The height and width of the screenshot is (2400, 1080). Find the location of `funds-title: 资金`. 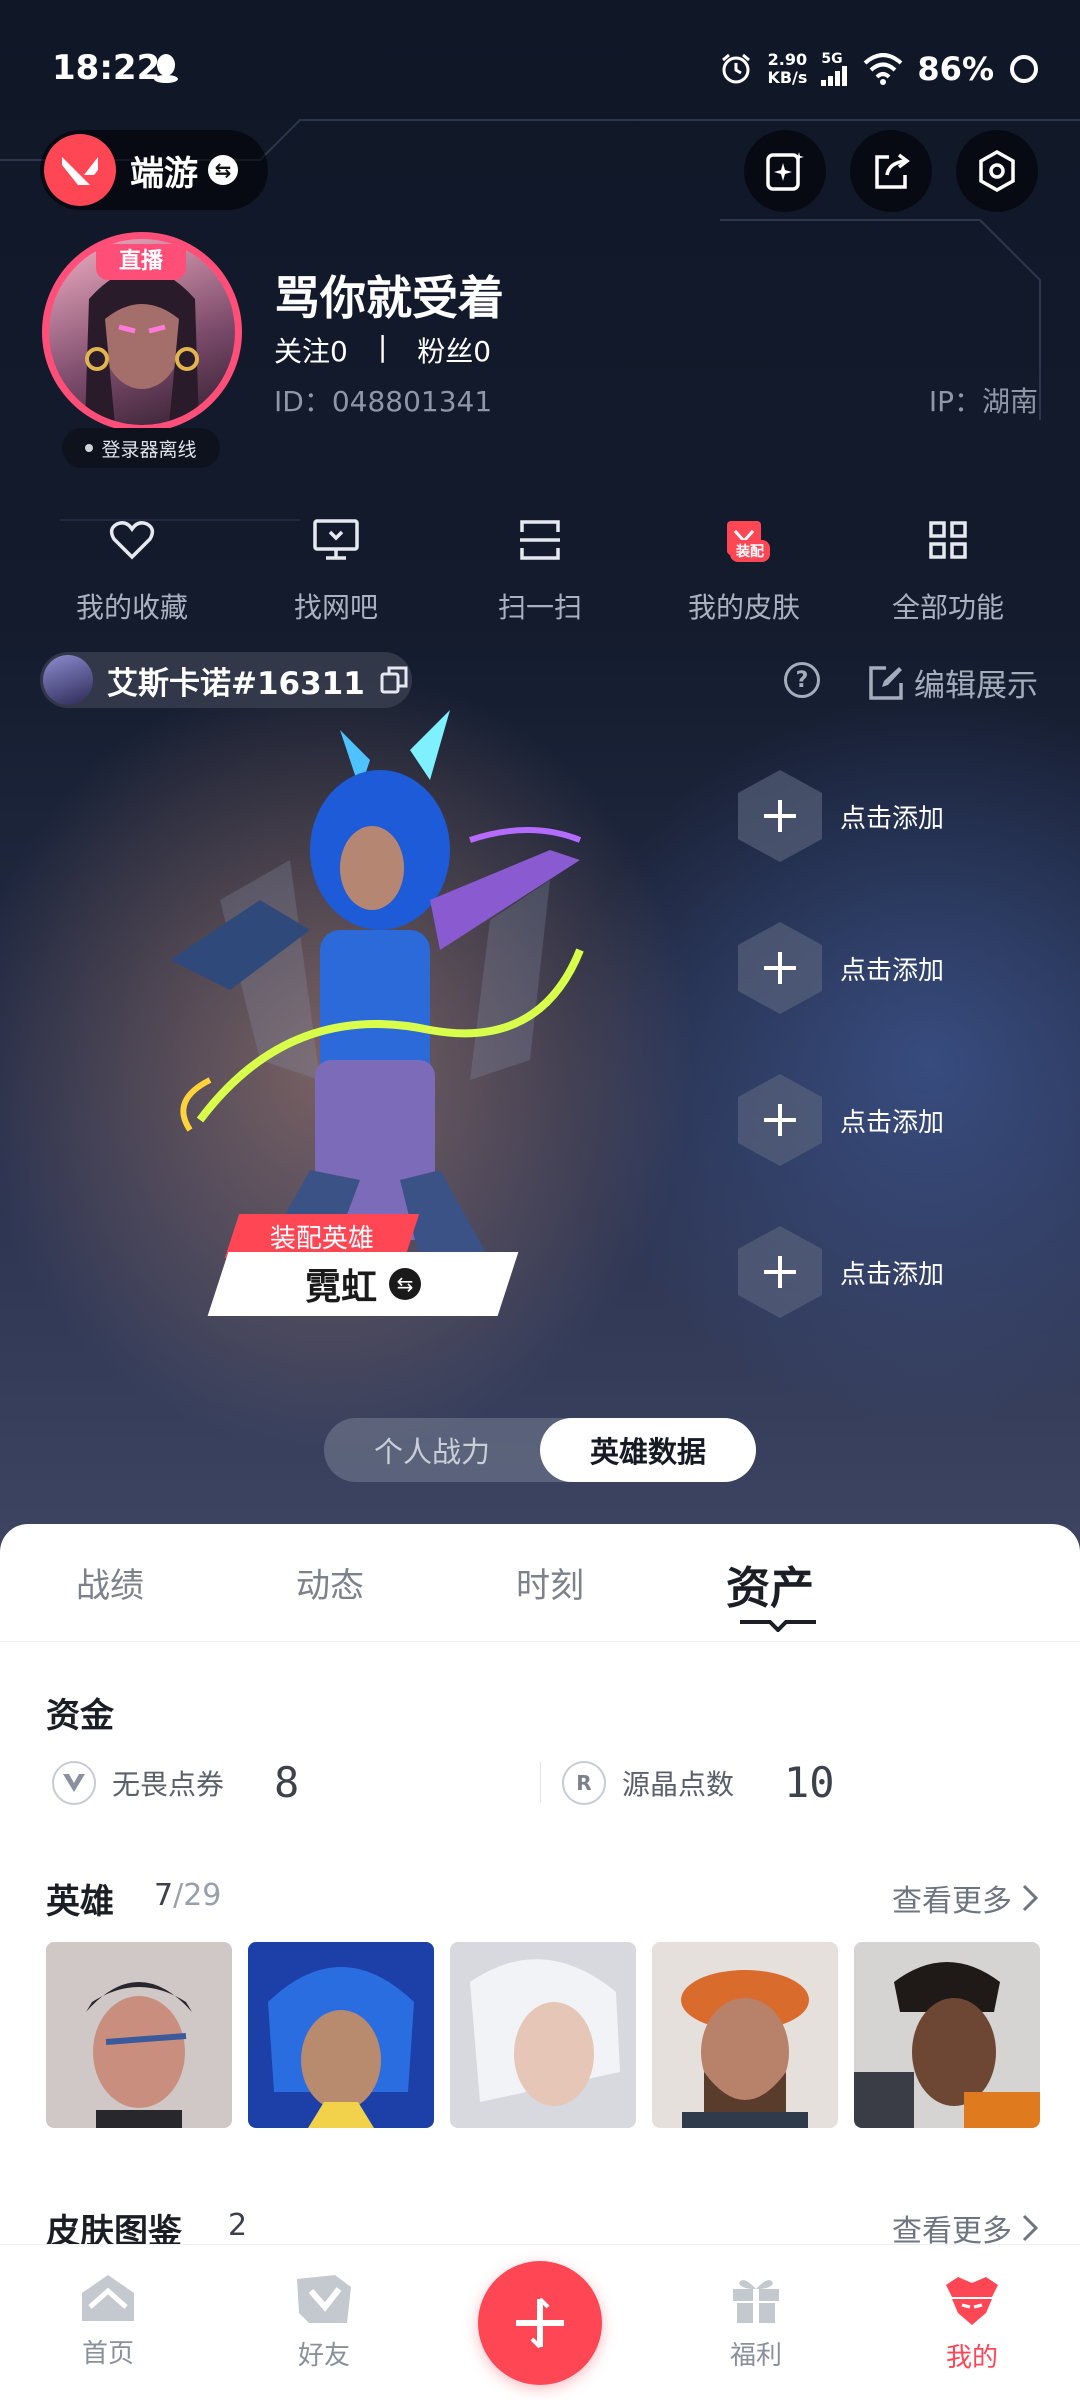

funds-title: 资金 is located at coordinates (80, 1716).